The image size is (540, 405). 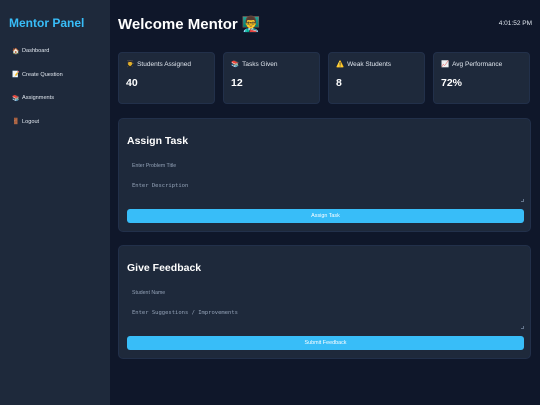 I want to click on submit-feedback-button: Submit Feedback, so click(x=325, y=343).